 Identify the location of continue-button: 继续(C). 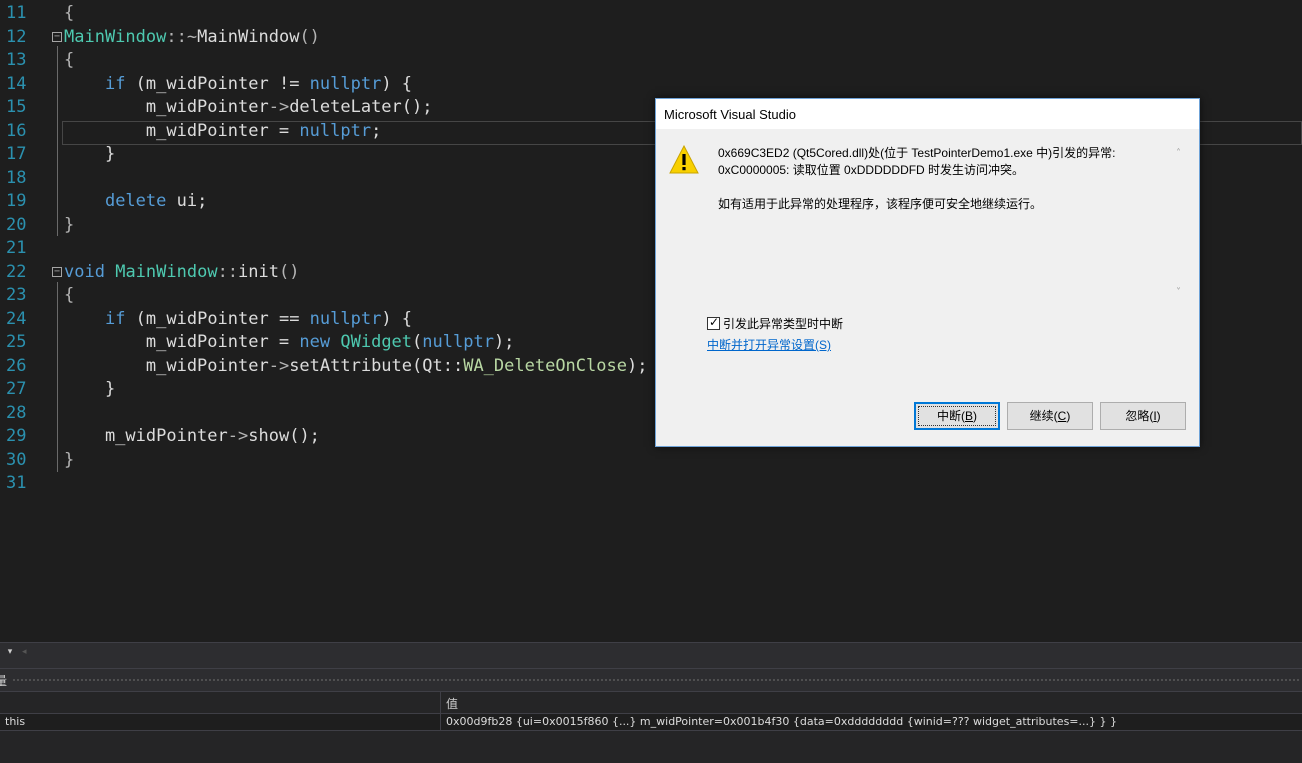
(1050, 416).